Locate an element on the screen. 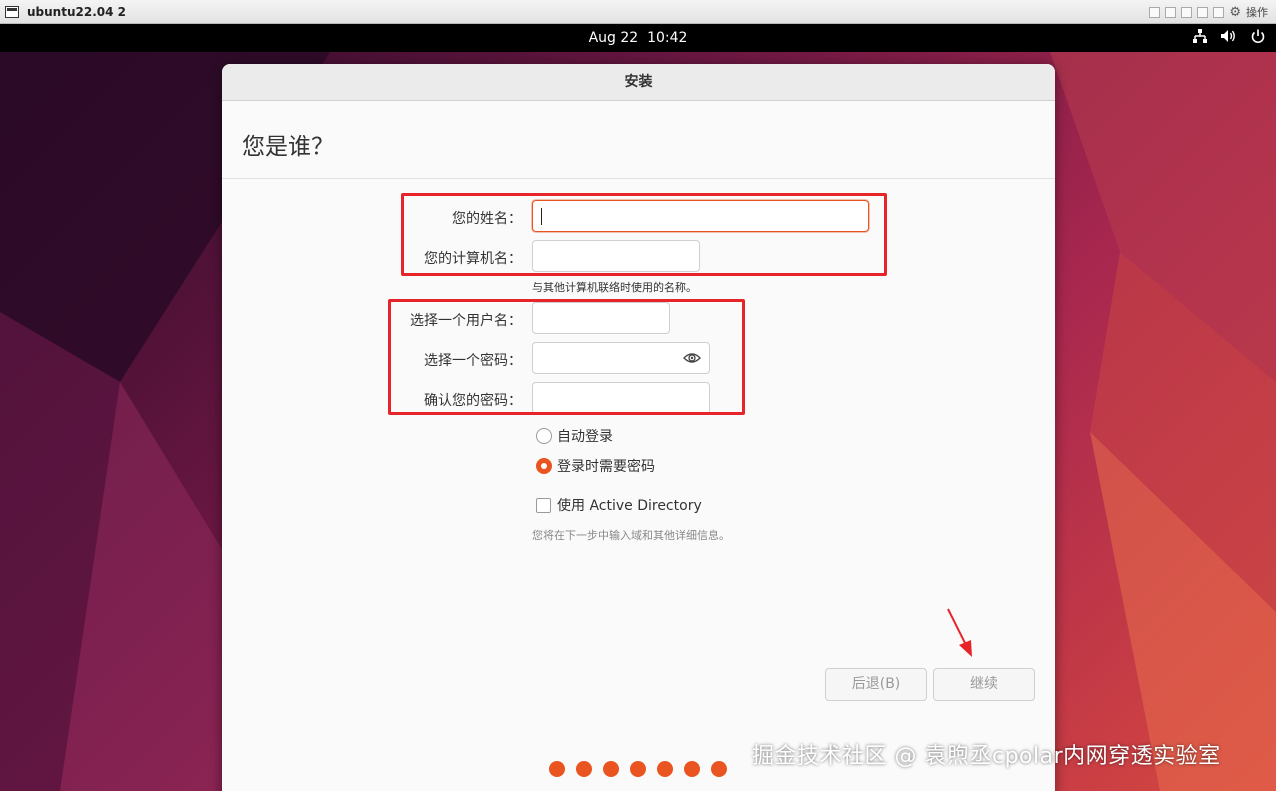 Image resolution: width=1276 pixels, height=791 pixels. auto-login-label: 自动登录 is located at coordinates (585, 437).